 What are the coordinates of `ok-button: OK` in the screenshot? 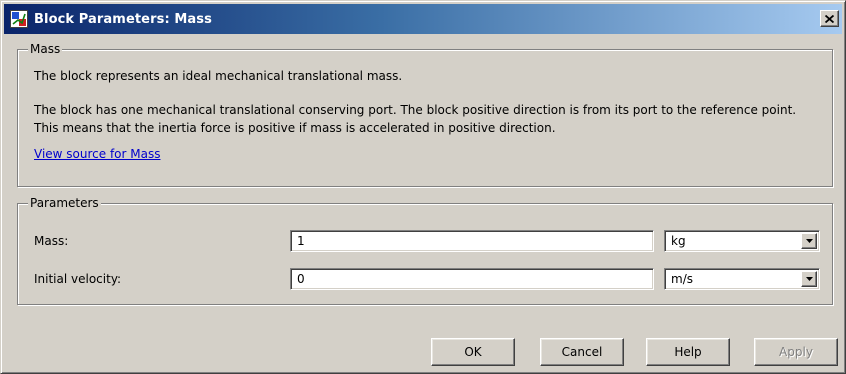 It's located at (473, 352).